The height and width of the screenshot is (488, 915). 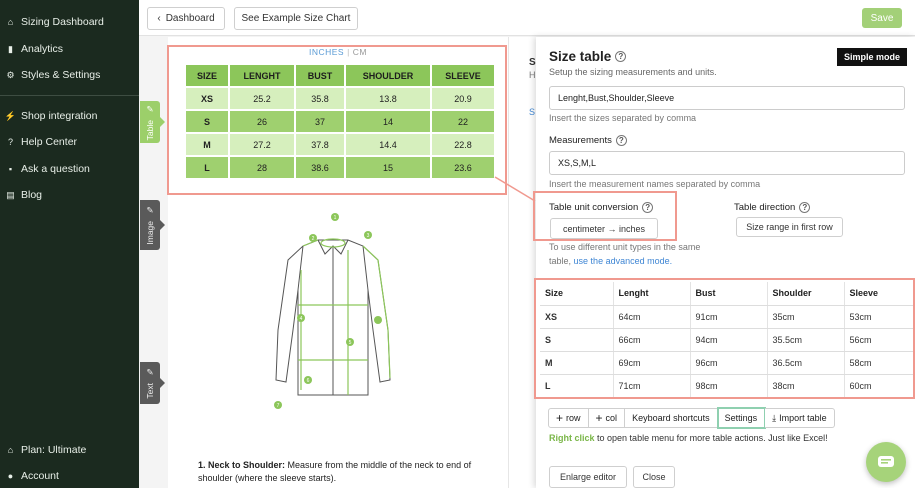 What do you see at coordinates (611, 418) in the screenshot?
I see `add-col-label: col` at bounding box center [611, 418].